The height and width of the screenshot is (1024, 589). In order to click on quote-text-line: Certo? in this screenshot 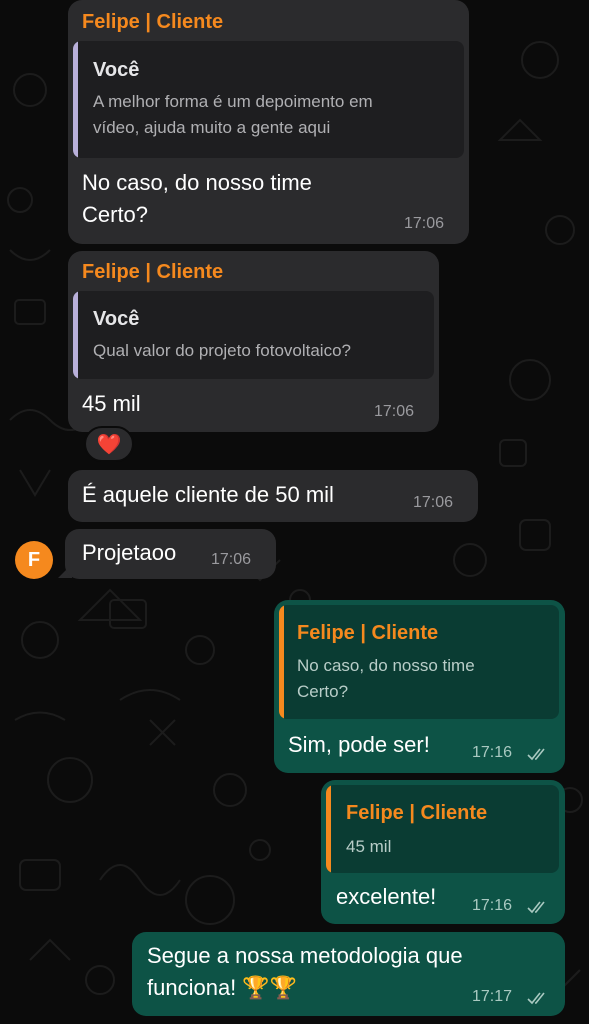, I will do `click(323, 691)`.